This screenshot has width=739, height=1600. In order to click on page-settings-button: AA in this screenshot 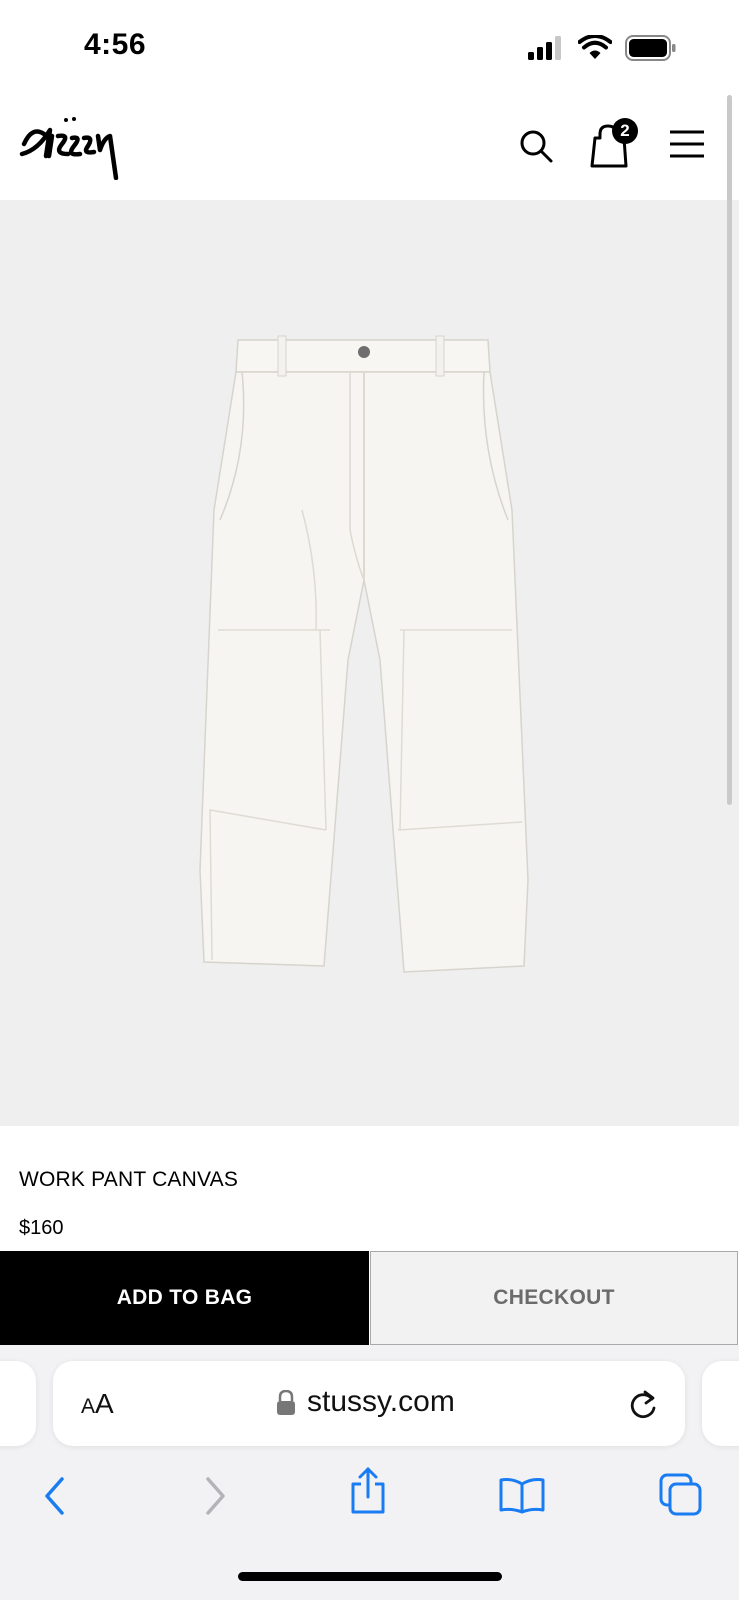, I will do `click(97, 1404)`.